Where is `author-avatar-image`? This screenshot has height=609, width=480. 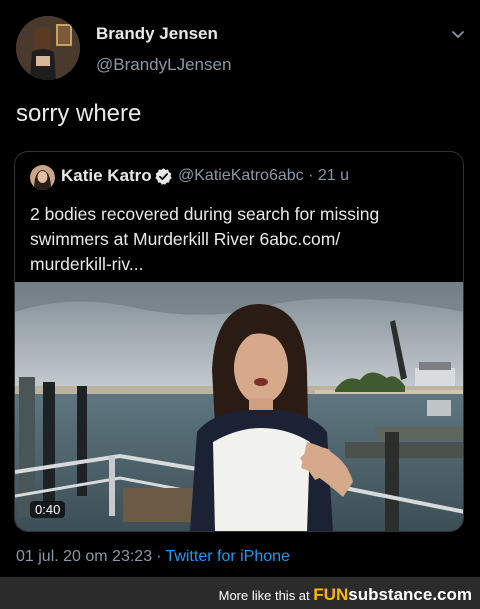
author-avatar-image is located at coordinates (48, 48).